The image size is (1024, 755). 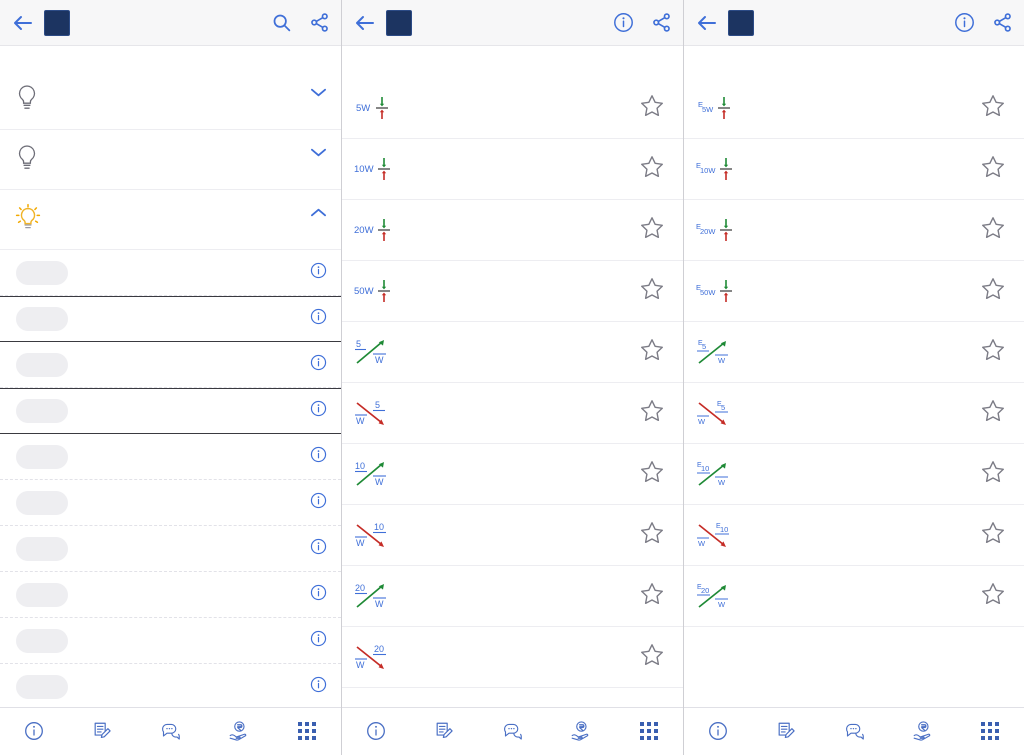 I want to click on scan-row-cci, so click(x=170, y=457).